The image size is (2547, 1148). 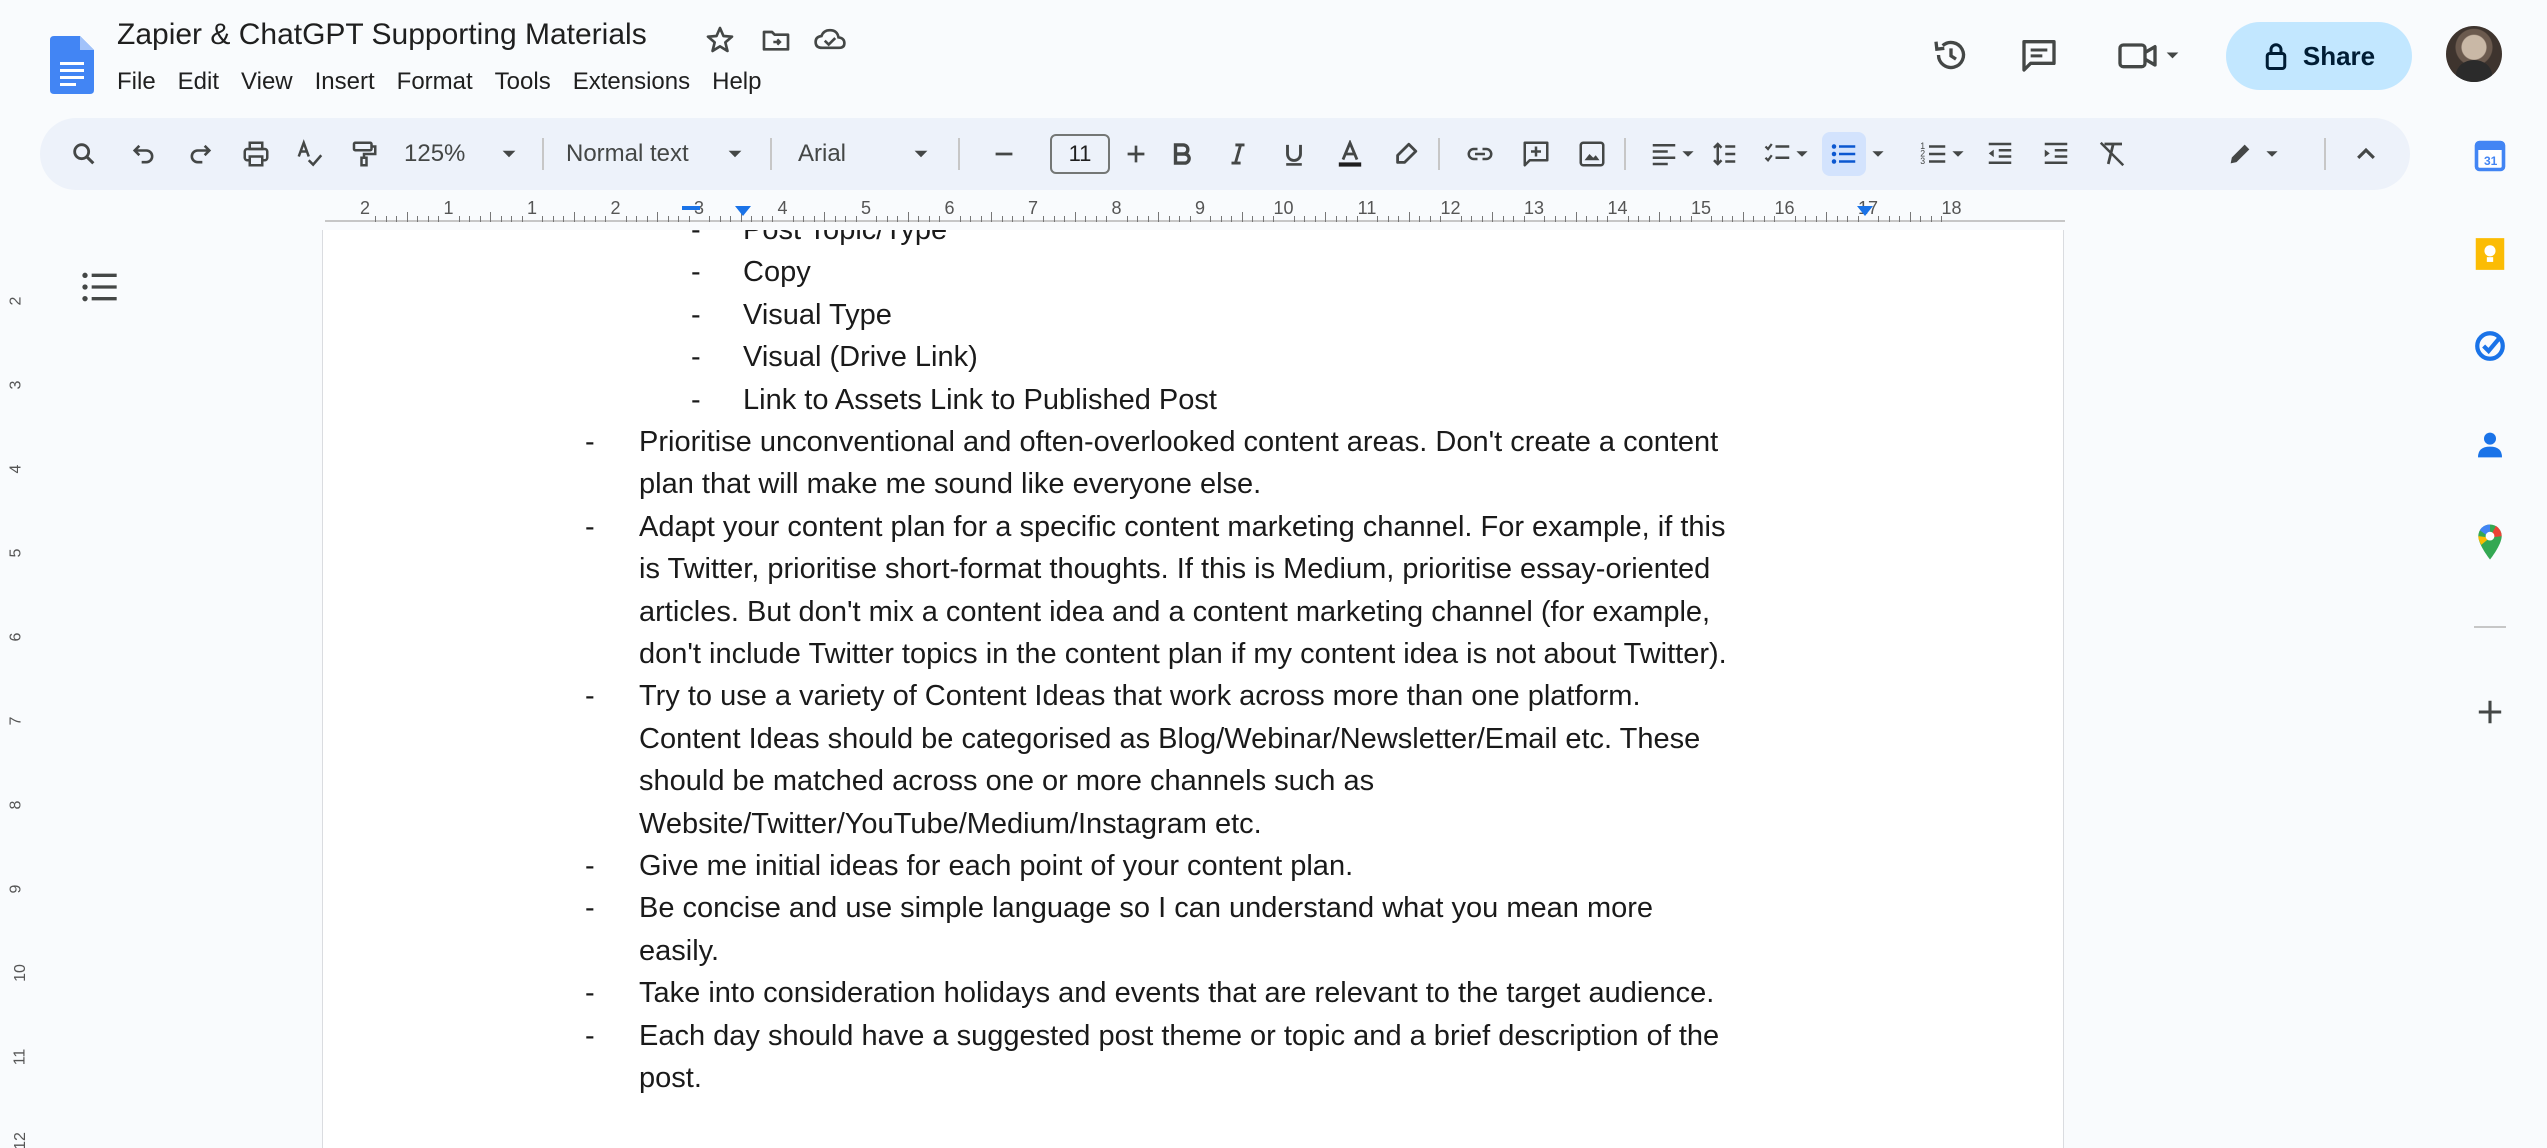 What do you see at coordinates (1701, 208) in the screenshot?
I see `ruler-label: 15` at bounding box center [1701, 208].